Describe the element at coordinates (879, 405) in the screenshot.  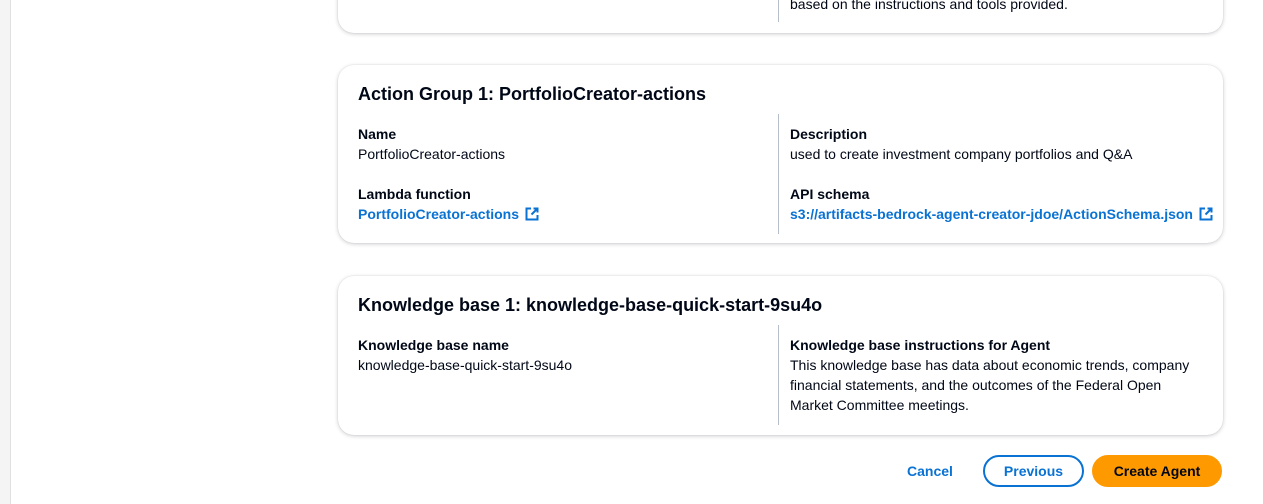
I see `knowledge-base-instructions-line: Market Committee meetings.` at that location.